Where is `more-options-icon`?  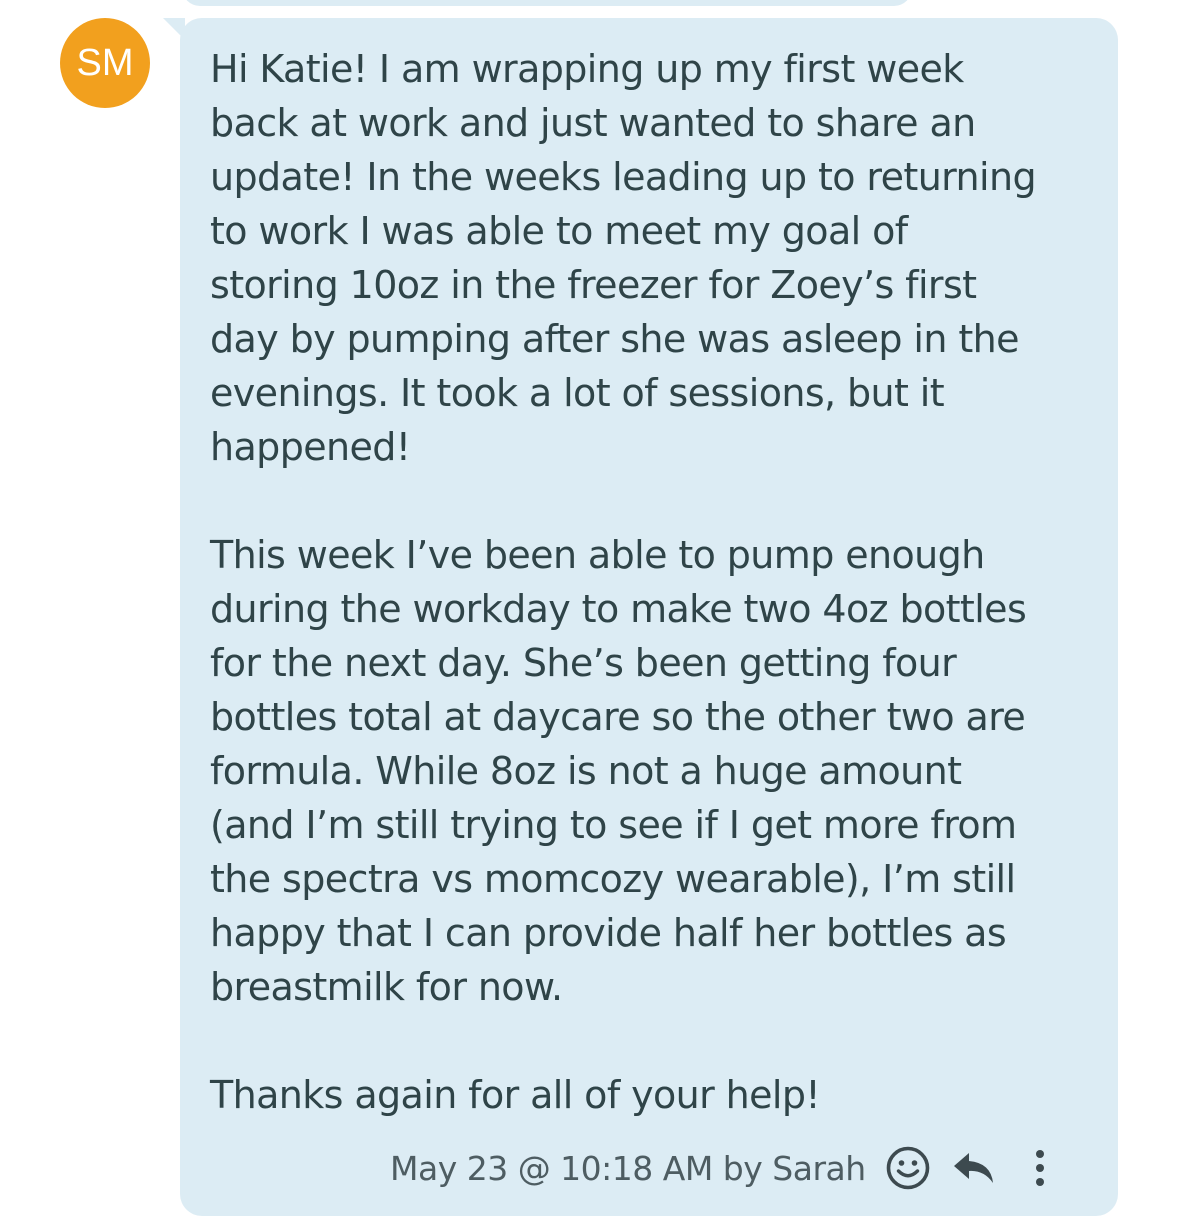
more-options-icon is located at coordinates (1040, 1168).